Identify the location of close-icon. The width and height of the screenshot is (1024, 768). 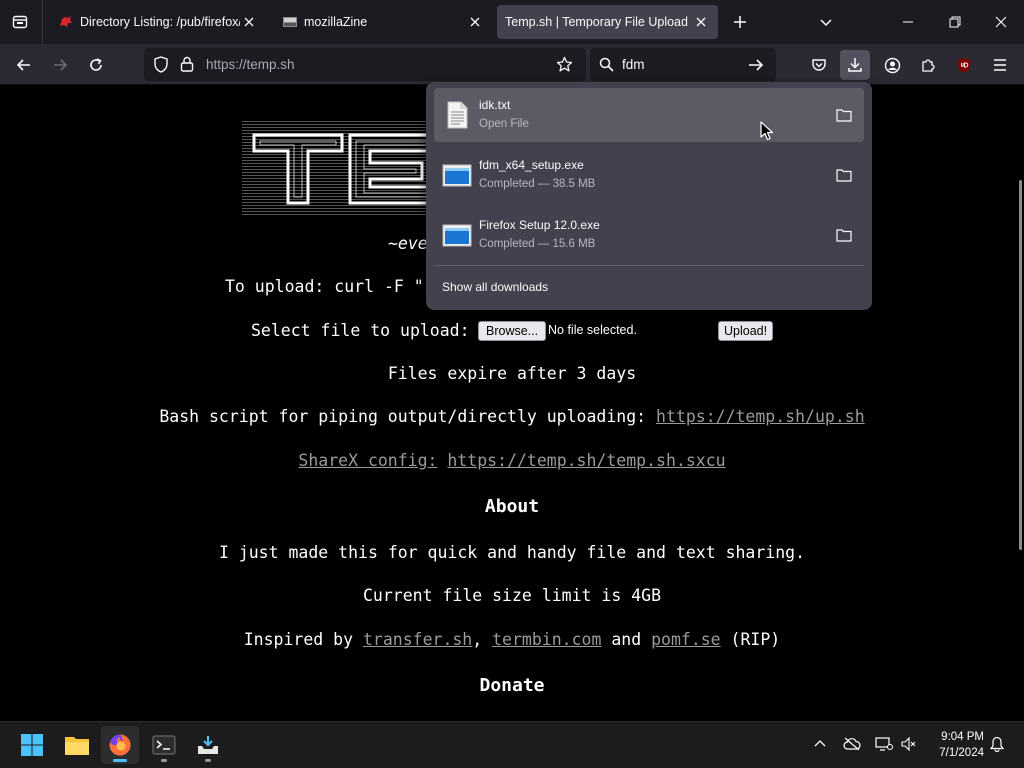
(1001, 22).